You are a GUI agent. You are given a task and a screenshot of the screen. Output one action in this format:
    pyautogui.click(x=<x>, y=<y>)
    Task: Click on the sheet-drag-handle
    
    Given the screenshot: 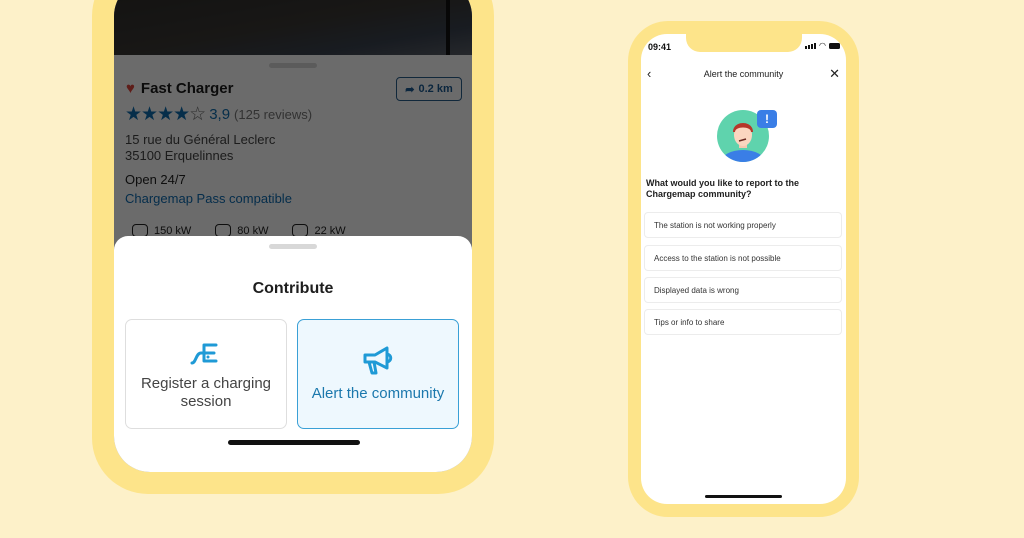 What is the action you would take?
    pyautogui.click(x=293, y=246)
    